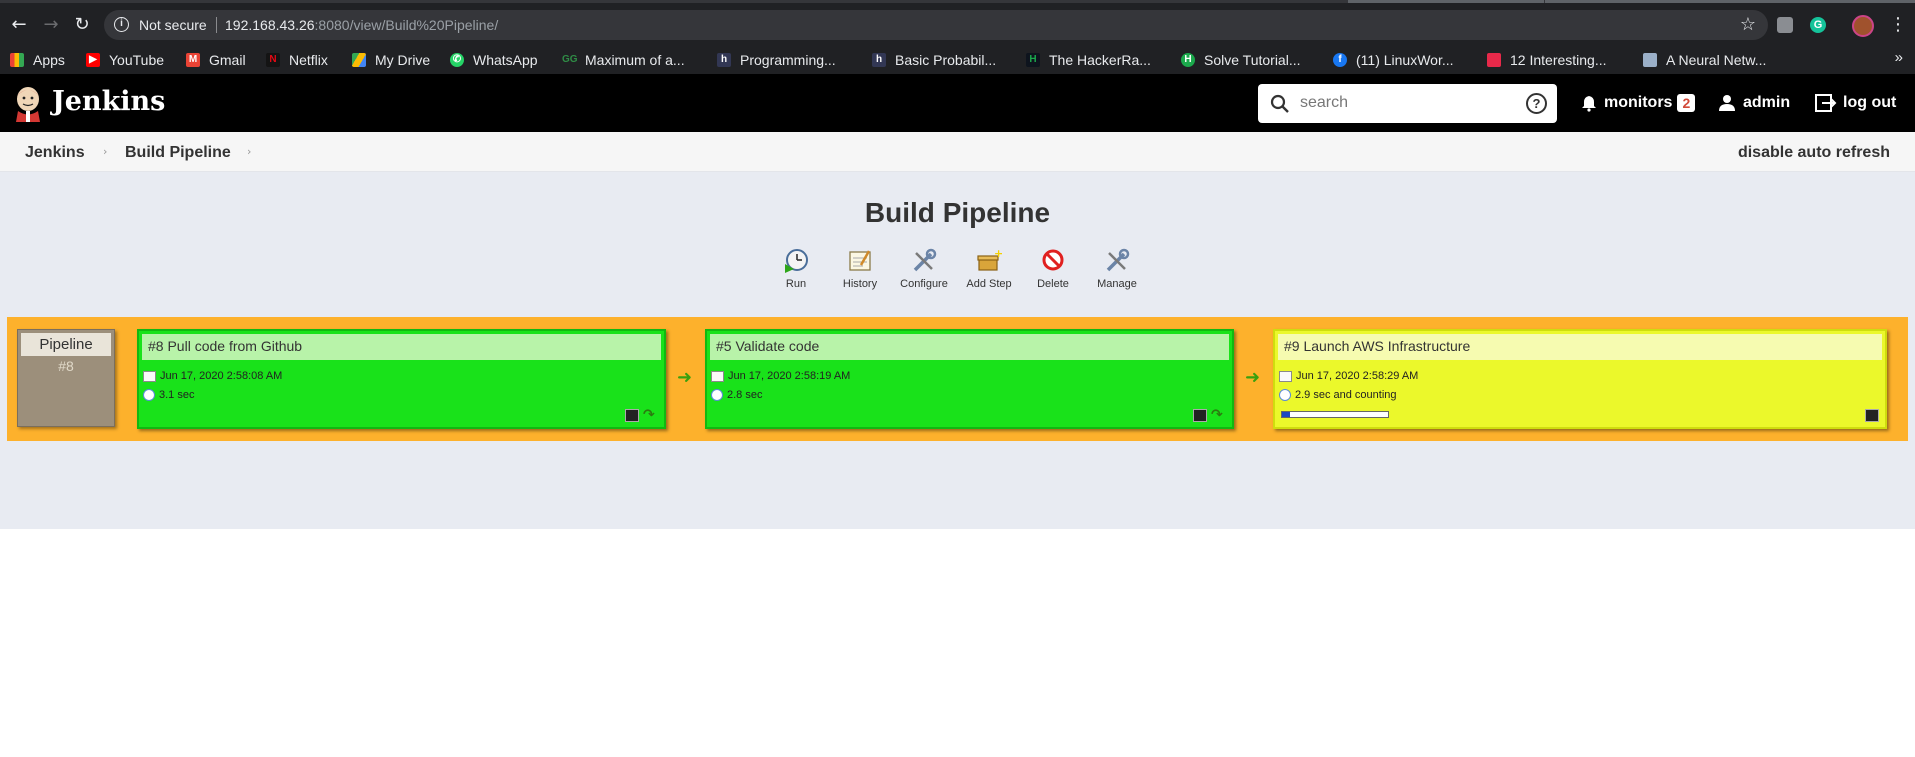  What do you see at coordinates (570, 59) in the screenshot?
I see `geeksforgeeks-icon: GG` at bounding box center [570, 59].